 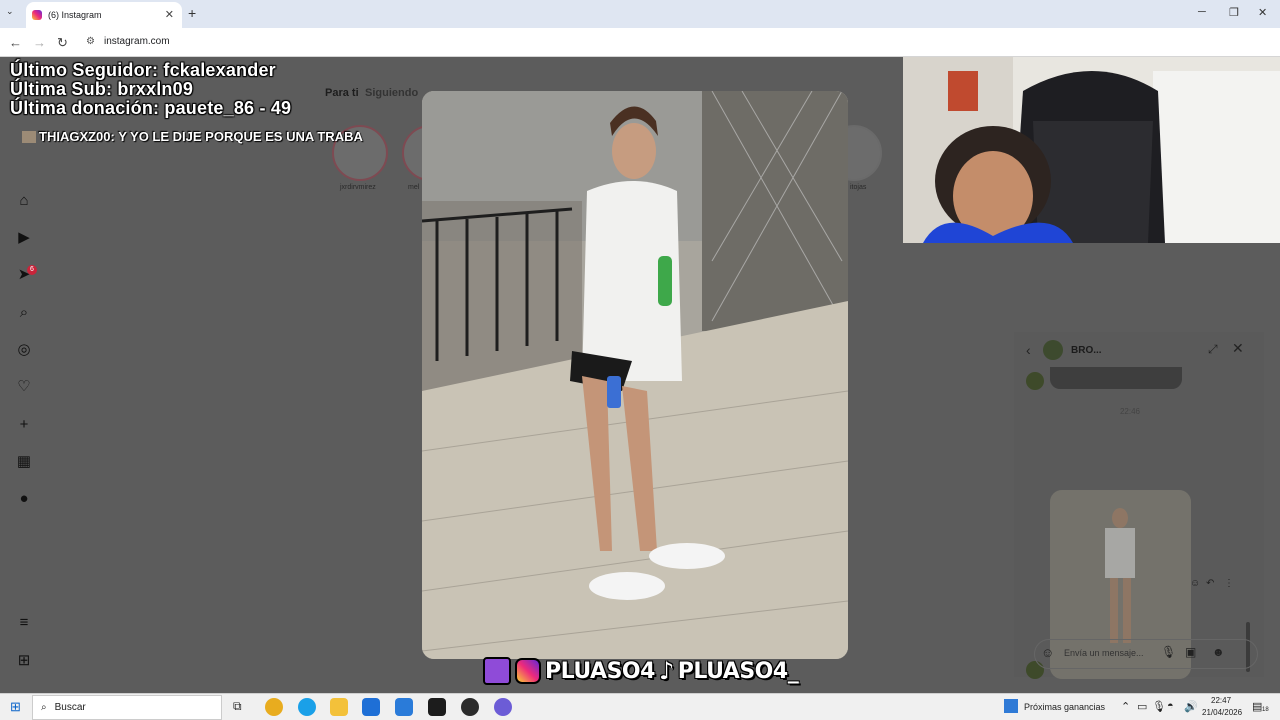 I want to click on new-tab-button: +, so click(x=192, y=13).